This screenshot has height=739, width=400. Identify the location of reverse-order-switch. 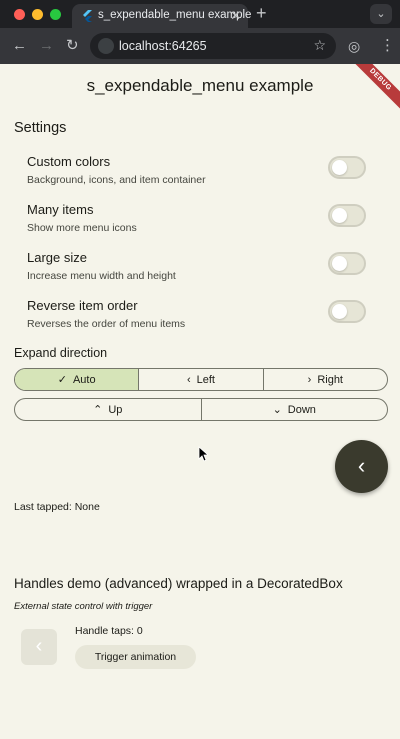
(347, 311).